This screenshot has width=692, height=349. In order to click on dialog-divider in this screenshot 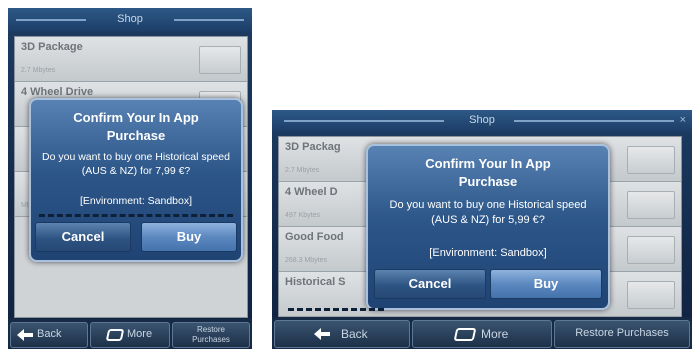, I will do `click(136, 215)`.